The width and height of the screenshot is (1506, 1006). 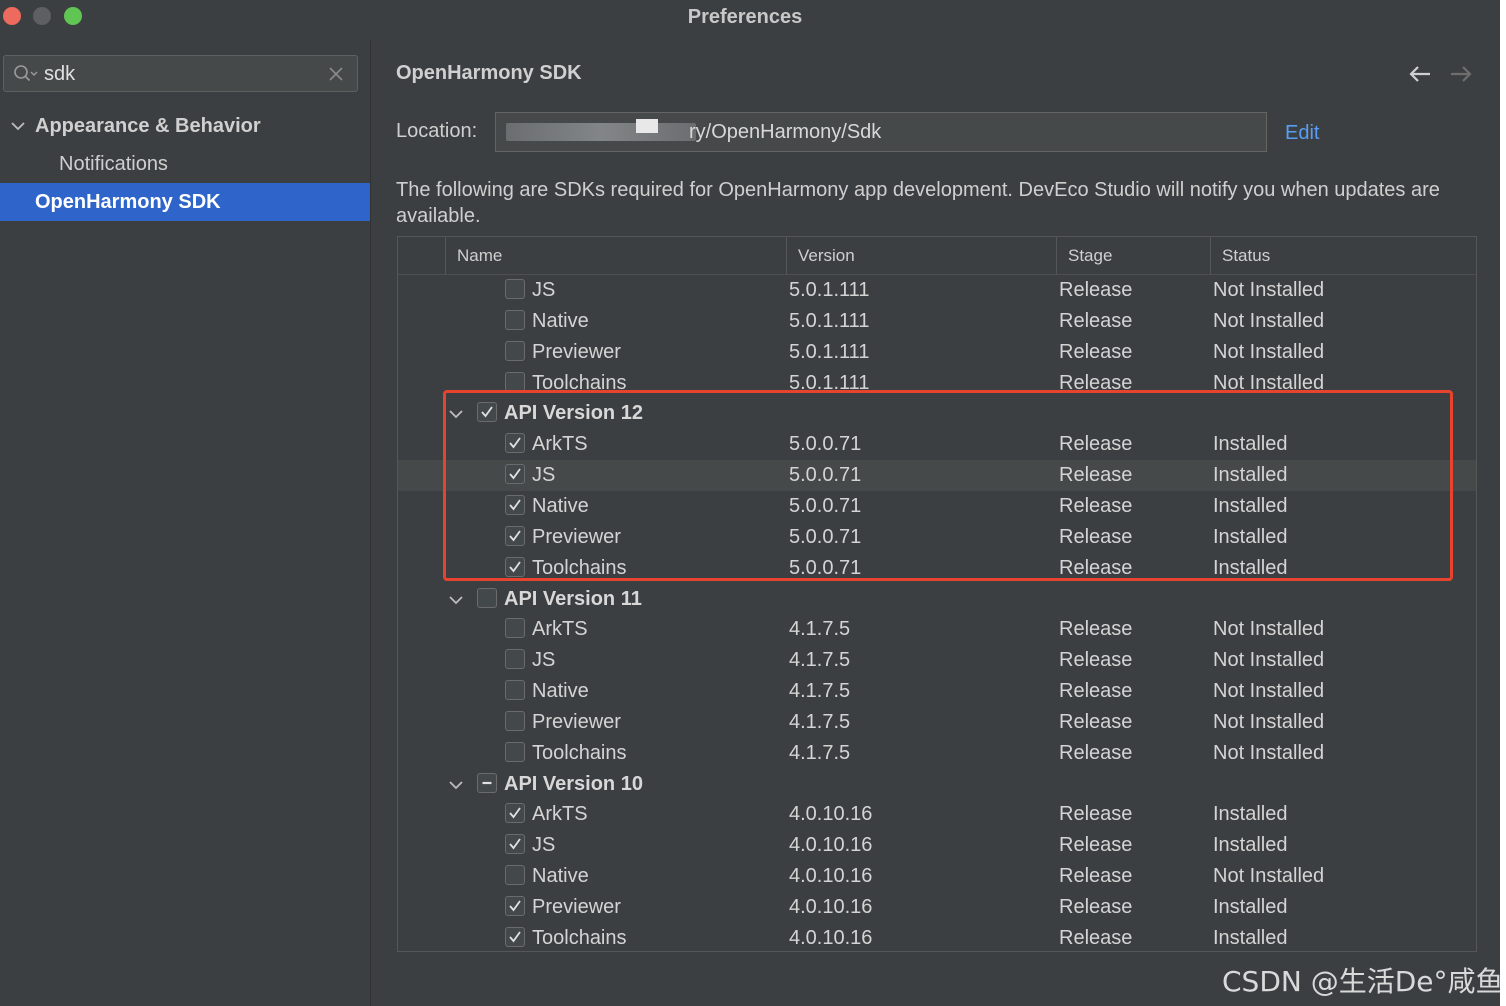 I want to click on table-row: Previewer 5.0.0.71 Release Installed, so click(x=937, y=537).